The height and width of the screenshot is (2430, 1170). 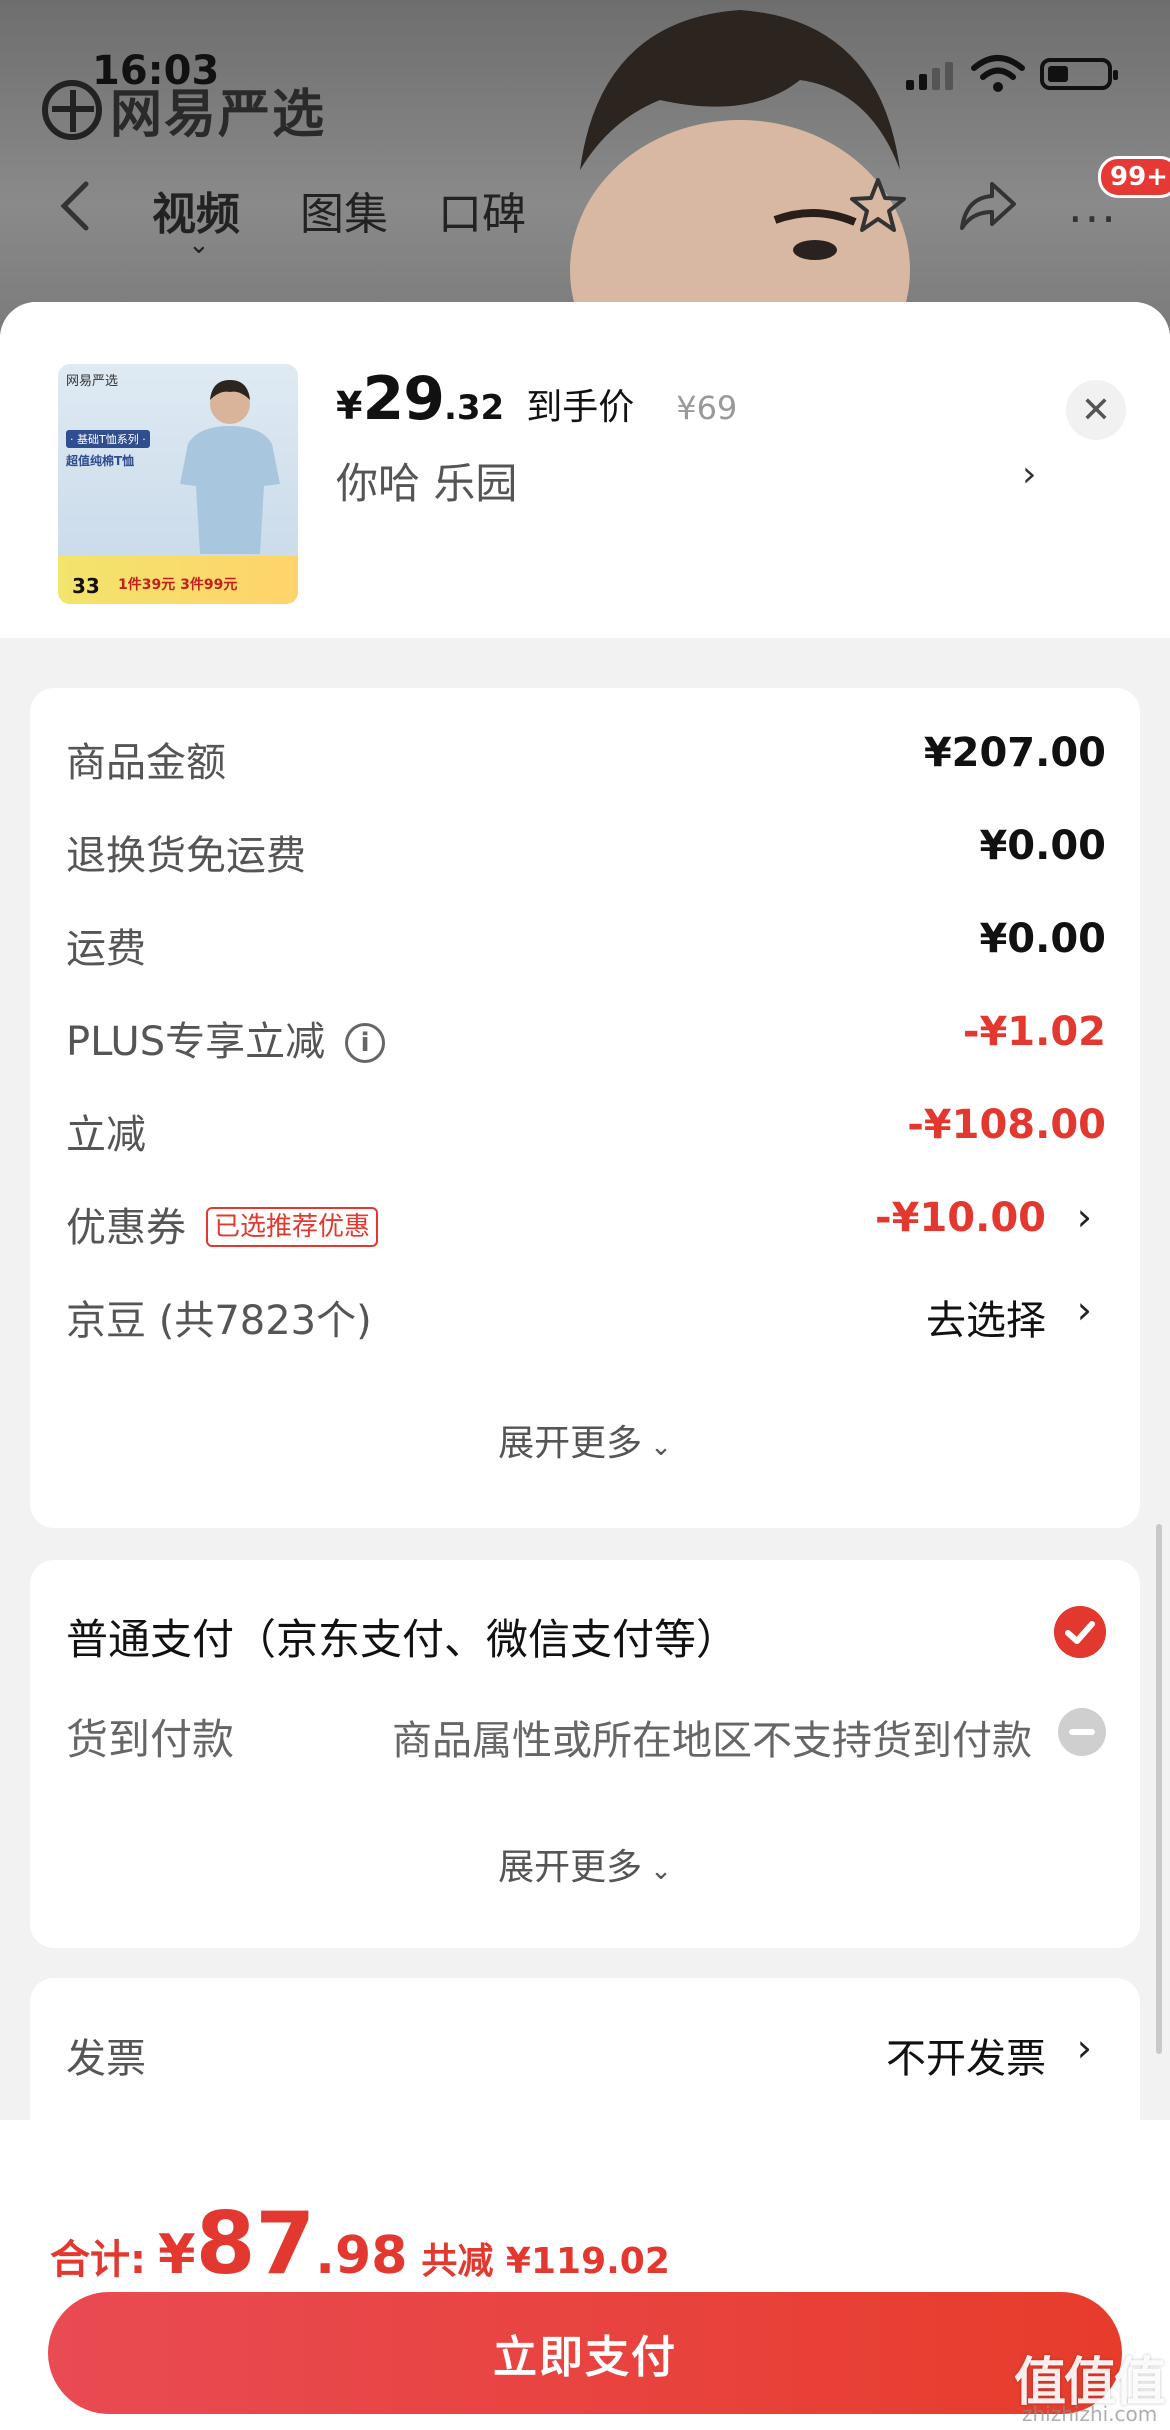 I want to click on product-price: ¥ 29 .32 到手价 ¥69, so click(x=536, y=399).